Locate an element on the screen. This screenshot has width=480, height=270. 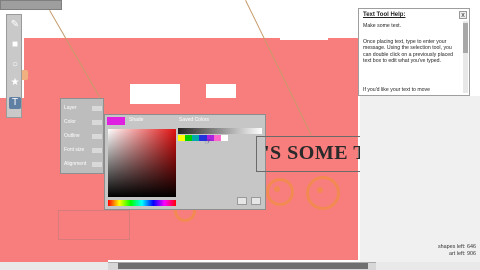
horizontal-scrollbar-thumb is located at coordinates (243, 266).